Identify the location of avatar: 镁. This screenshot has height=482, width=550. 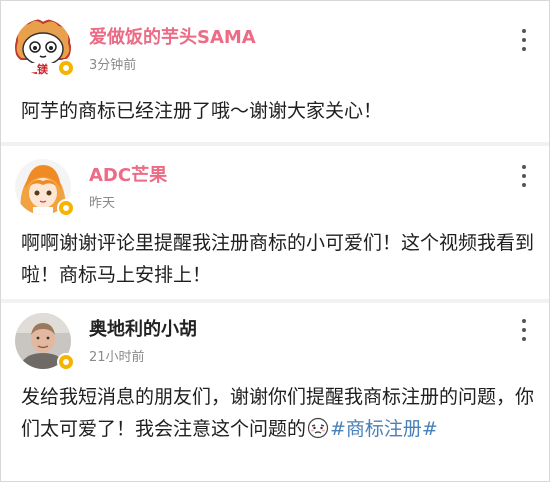
(45, 48).